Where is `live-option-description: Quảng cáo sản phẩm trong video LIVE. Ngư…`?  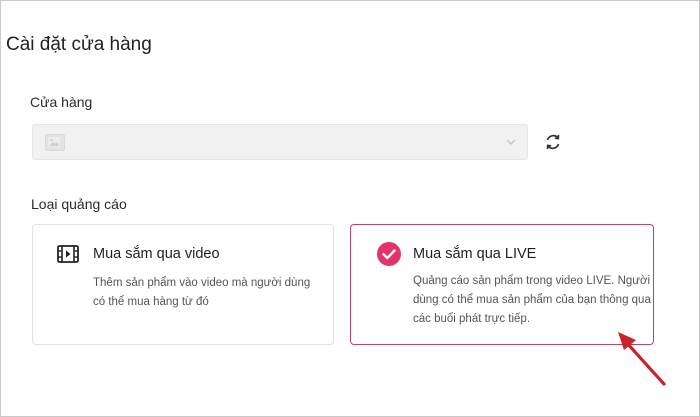 live-option-description: Quảng cáo sản phẩm trong video LIVE. Ngư… is located at coordinates (532, 300).